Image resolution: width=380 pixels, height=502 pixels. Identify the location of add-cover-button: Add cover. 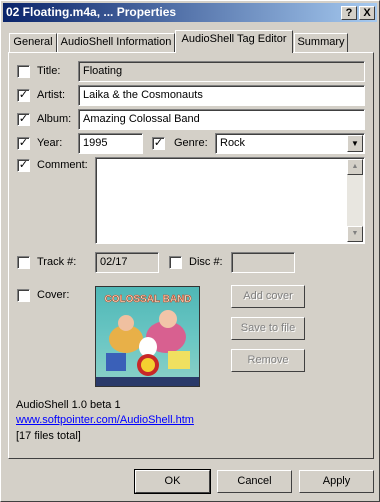
(268, 296).